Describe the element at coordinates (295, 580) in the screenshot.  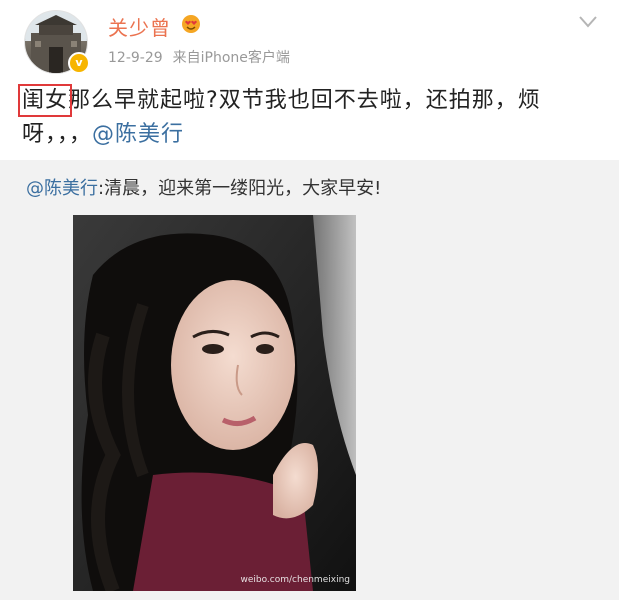
I see `photo-watermark: weibo.com/chenmeixing` at that location.